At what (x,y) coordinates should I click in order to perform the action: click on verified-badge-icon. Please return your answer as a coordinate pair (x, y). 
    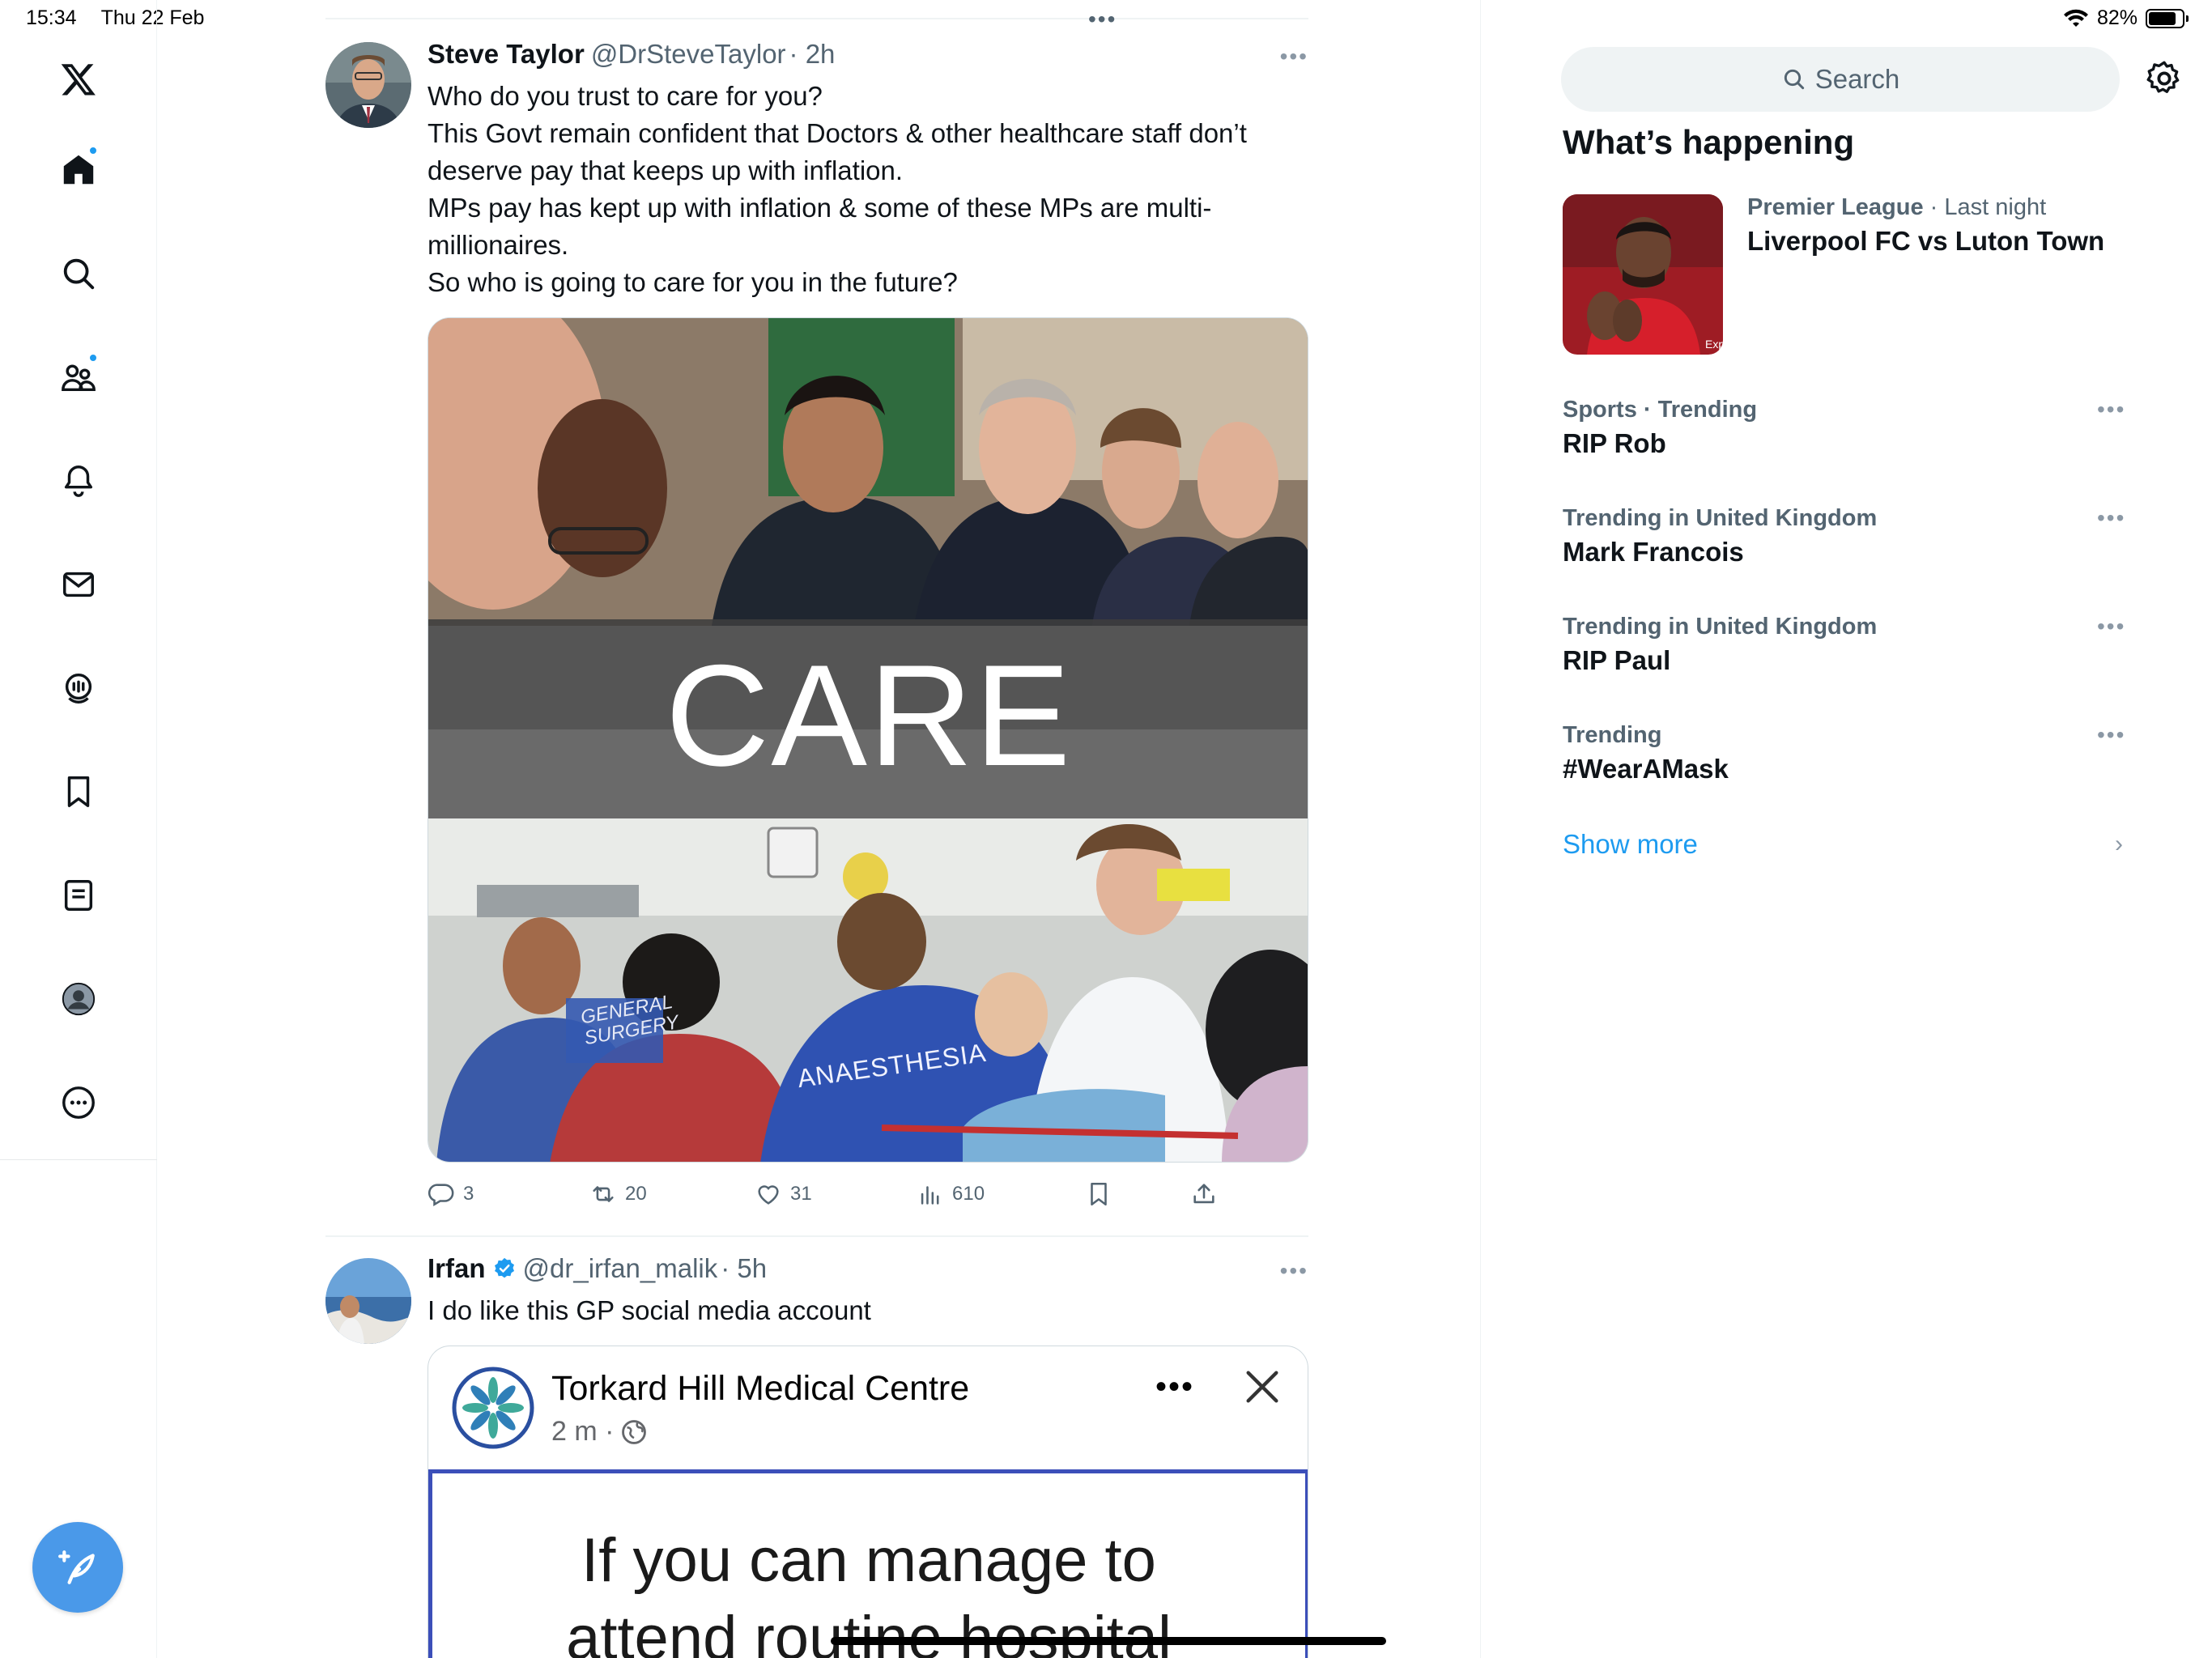
    Looking at the image, I should click on (504, 1267).